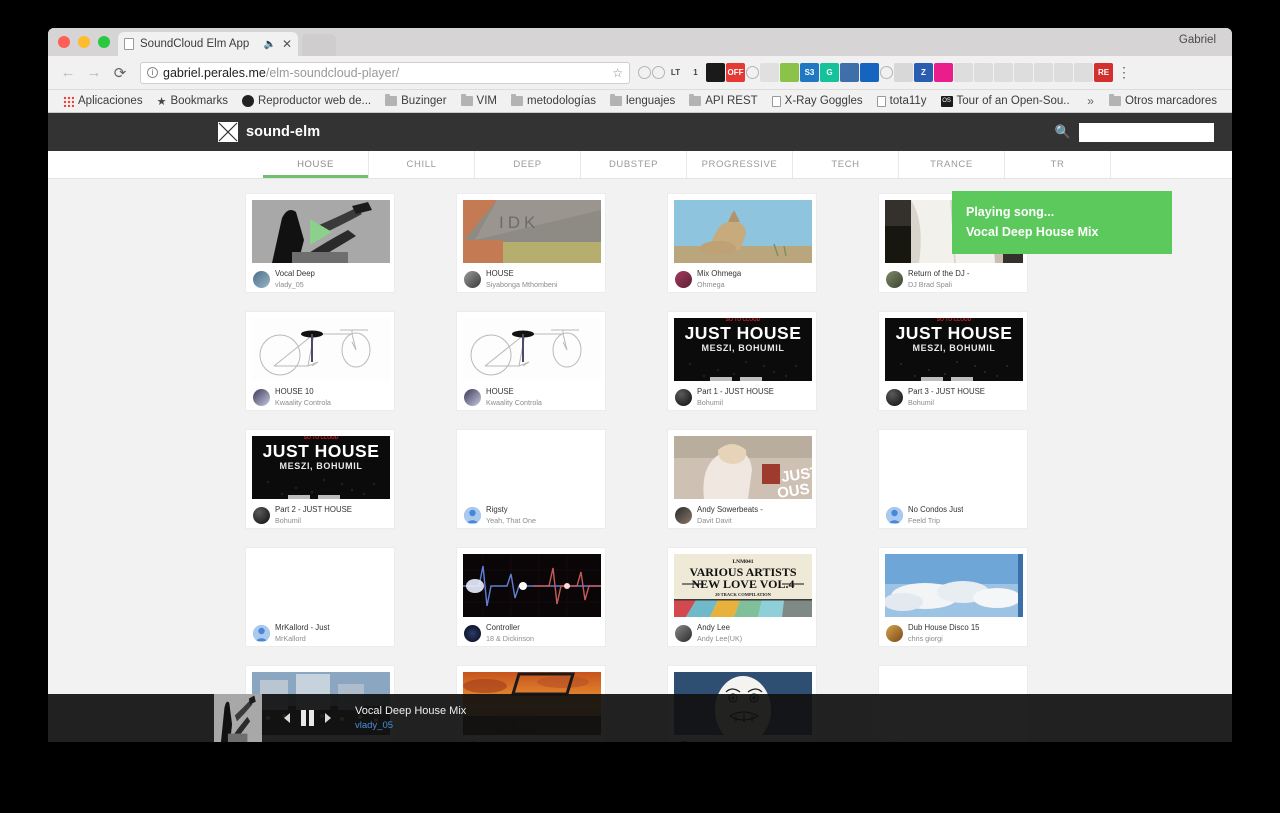 This screenshot has width=1280, height=813. What do you see at coordinates (923, 72) in the screenshot?
I see `extension-zotero-icon: Z` at bounding box center [923, 72].